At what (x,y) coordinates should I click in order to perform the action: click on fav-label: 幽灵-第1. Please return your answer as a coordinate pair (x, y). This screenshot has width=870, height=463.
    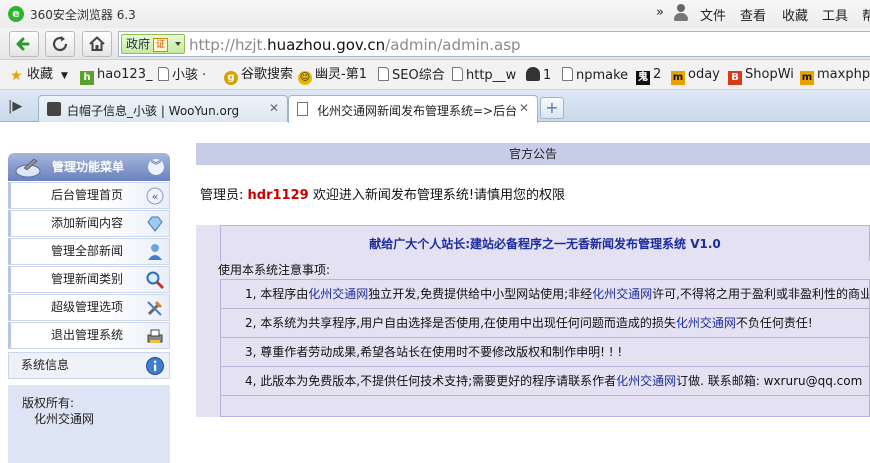
    Looking at the image, I should click on (341, 74).